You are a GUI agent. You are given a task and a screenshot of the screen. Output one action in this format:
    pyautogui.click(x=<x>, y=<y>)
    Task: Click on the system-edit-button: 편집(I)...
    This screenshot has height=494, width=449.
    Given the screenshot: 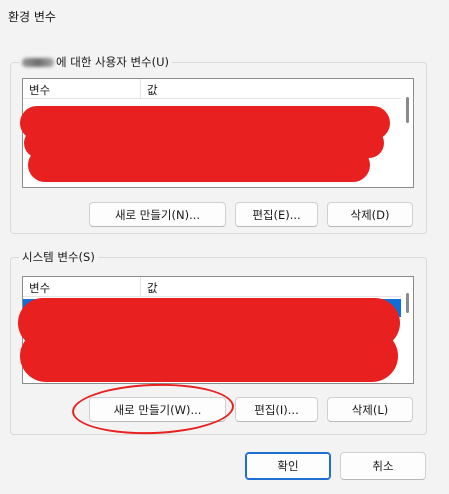 What is the action you would take?
    pyautogui.click(x=276, y=409)
    